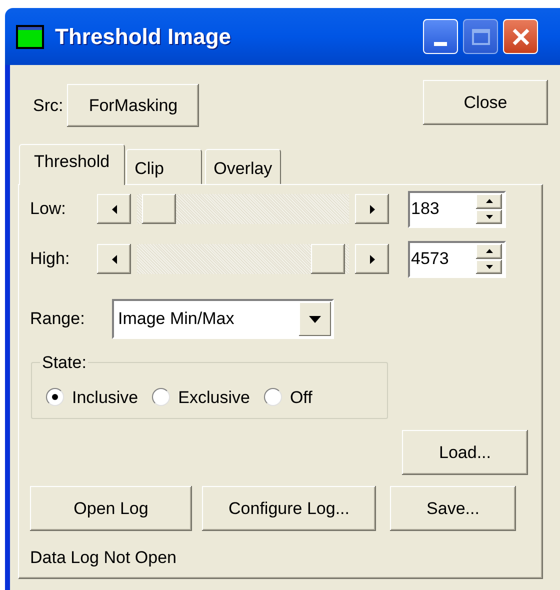  What do you see at coordinates (105, 397) in the screenshot?
I see `radio-label: Inclusive` at bounding box center [105, 397].